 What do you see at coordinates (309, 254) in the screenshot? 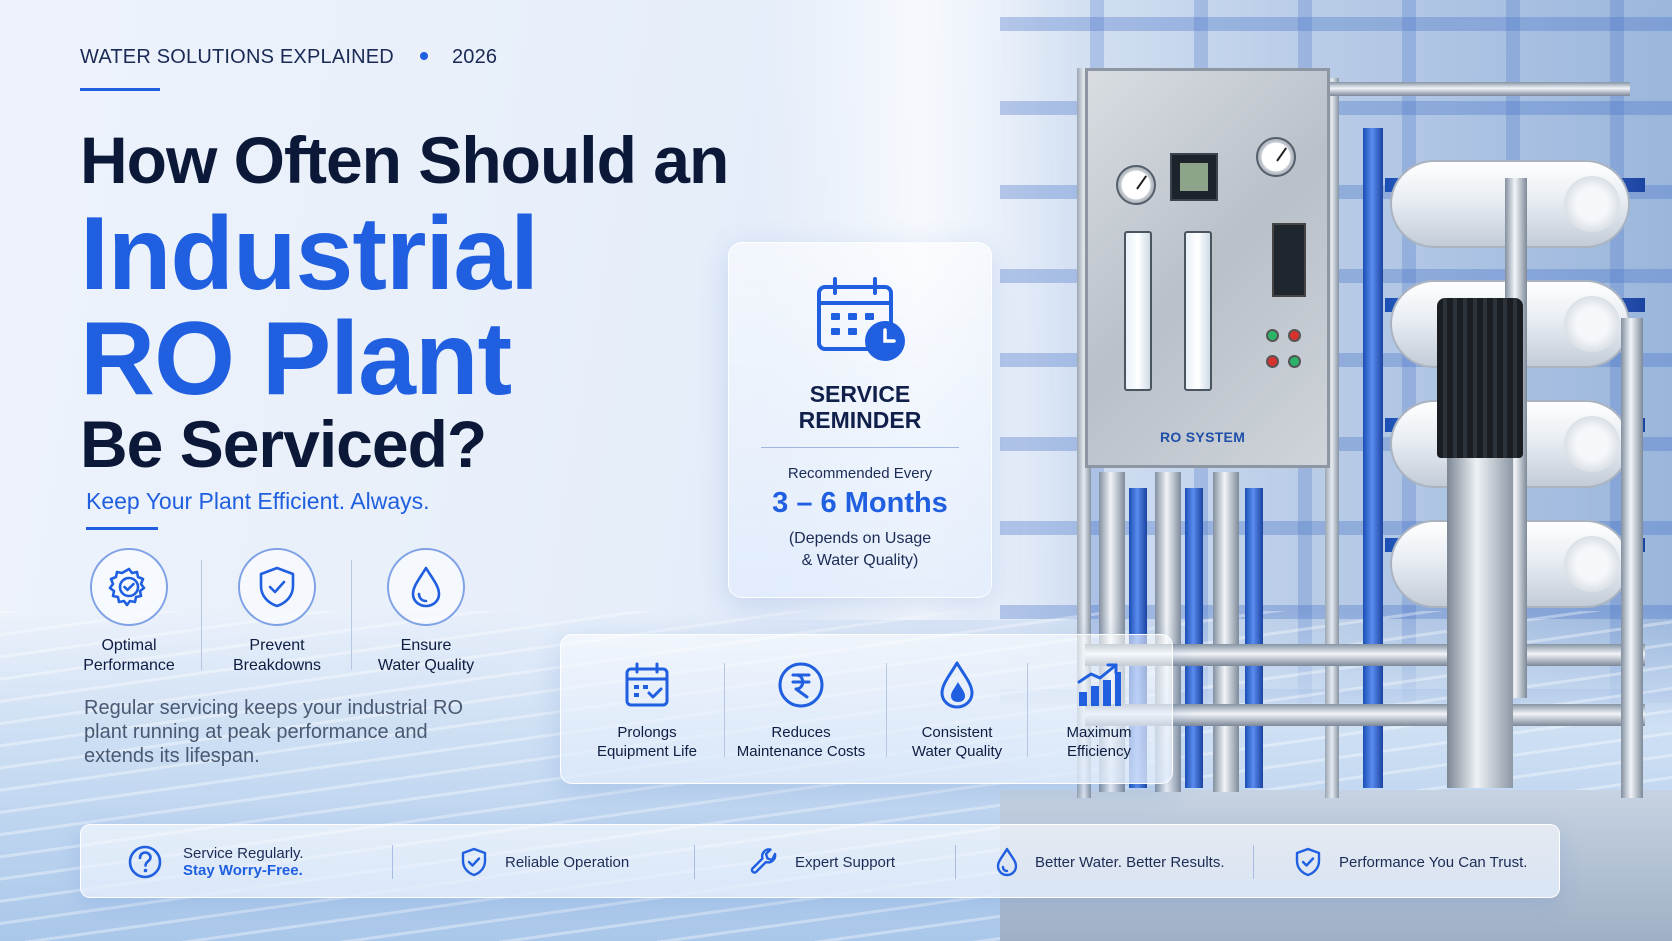
I see `headline-line-2: Industrial` at bounding box center [309, 254].